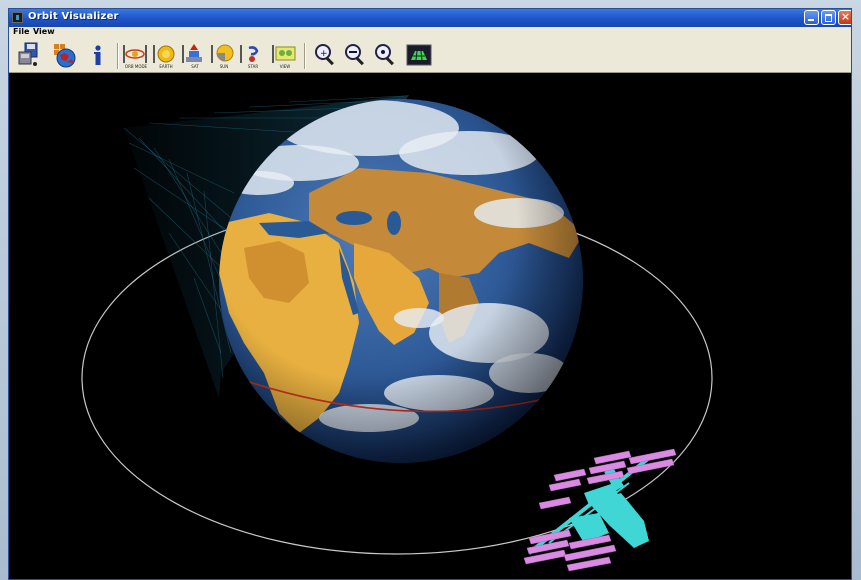 The image size is (861, 580). I want to click on globe-icon, so click(65, 56).